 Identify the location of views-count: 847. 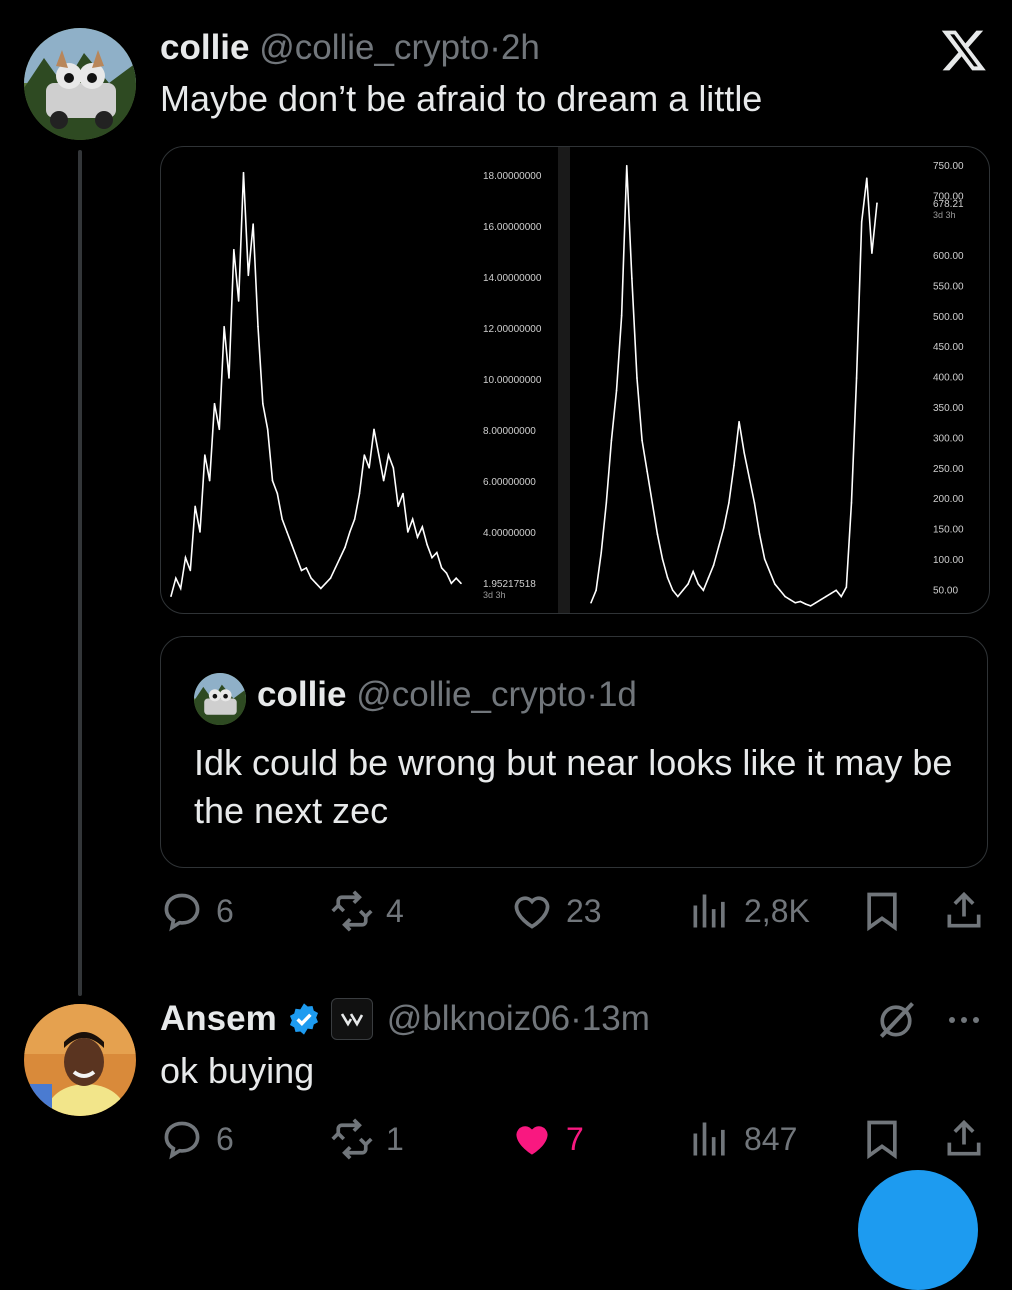
(771, 1138).